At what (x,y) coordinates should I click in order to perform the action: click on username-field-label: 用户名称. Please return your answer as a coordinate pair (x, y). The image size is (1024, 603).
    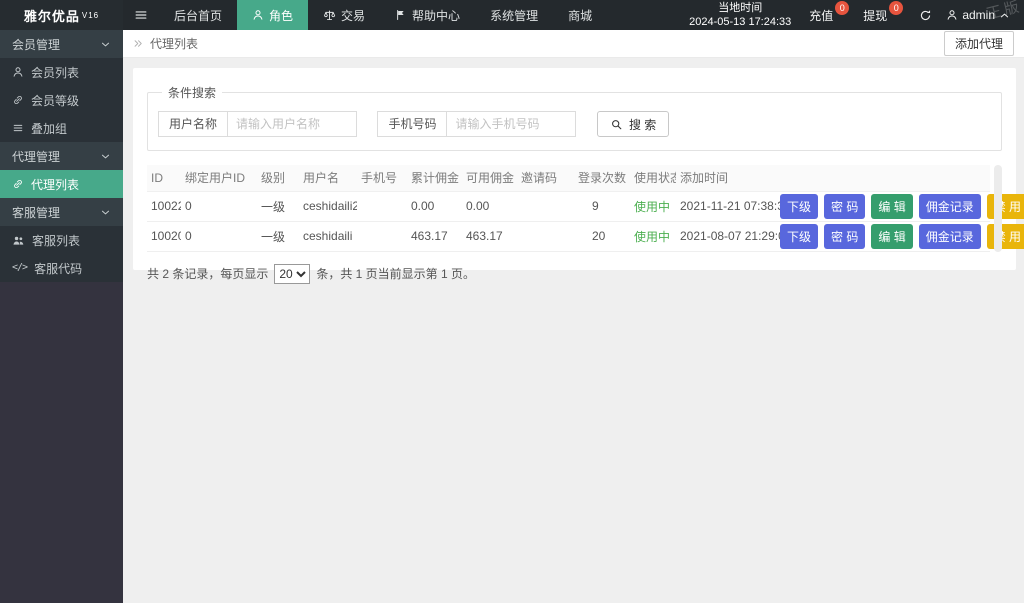
    Looking at the image, I should click on (193, 124).